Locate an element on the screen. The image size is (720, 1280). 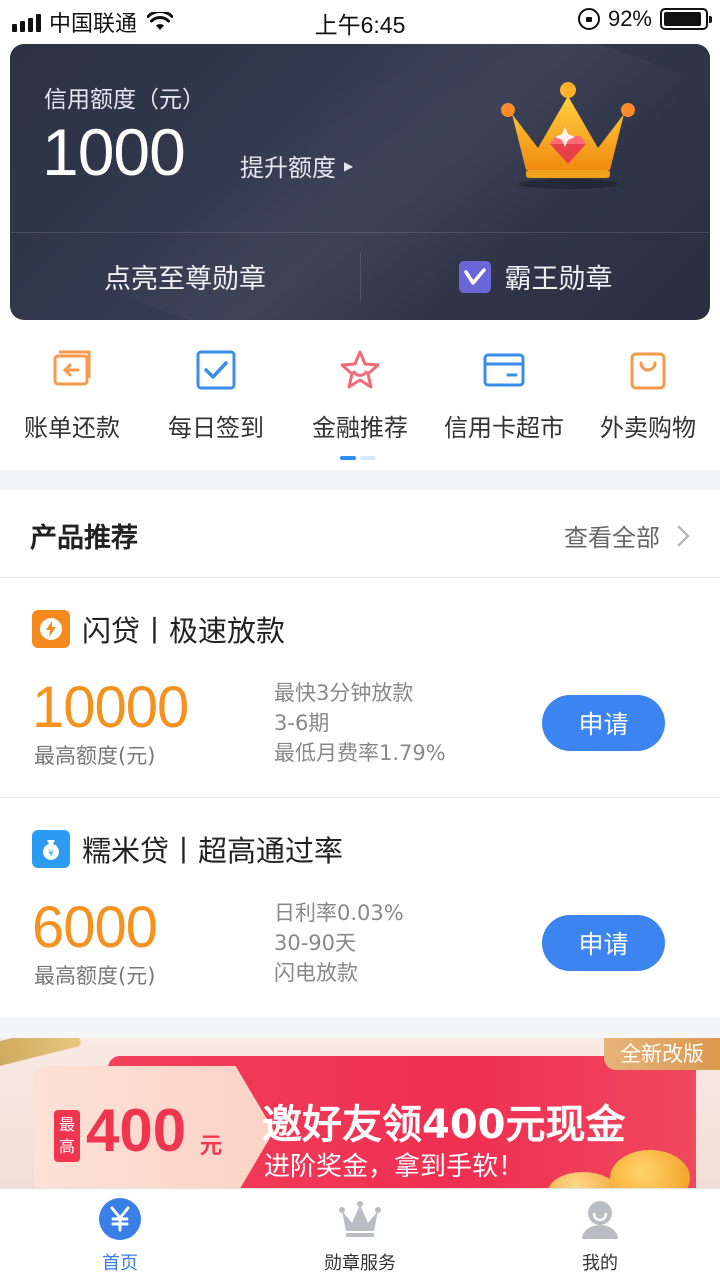
badge-right-label: 霸王勋章 is located at coordinates (558, 279).